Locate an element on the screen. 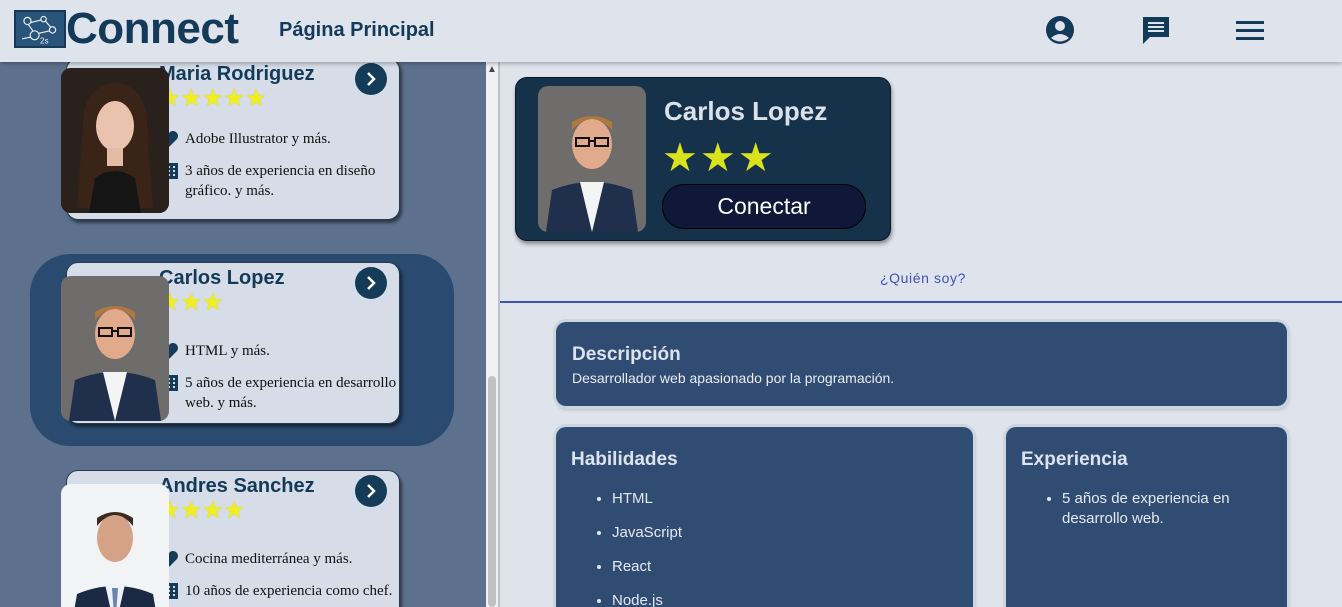 This screenshot has width=1342, height=607. profile-card-name: Maria Rodriguez is located at coordinates (237, 74).